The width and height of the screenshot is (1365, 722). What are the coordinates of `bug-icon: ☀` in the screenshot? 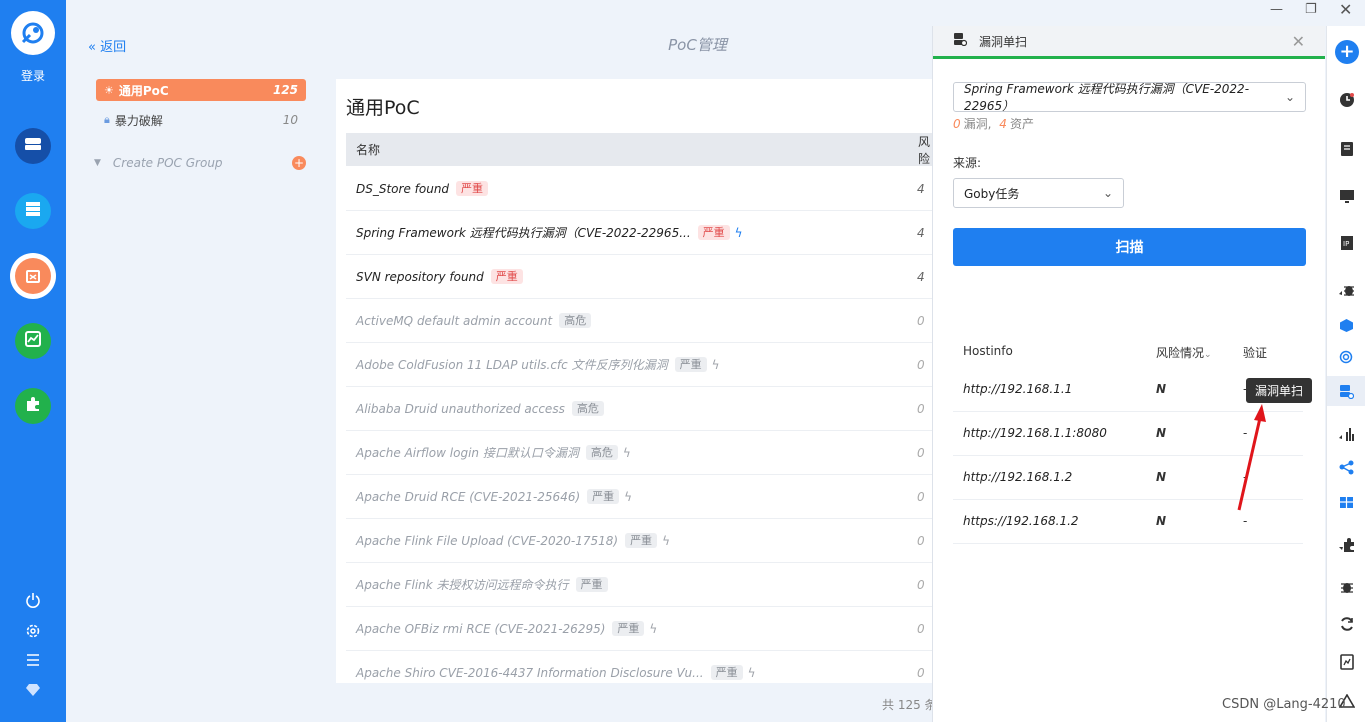 It's located at (109, 90).